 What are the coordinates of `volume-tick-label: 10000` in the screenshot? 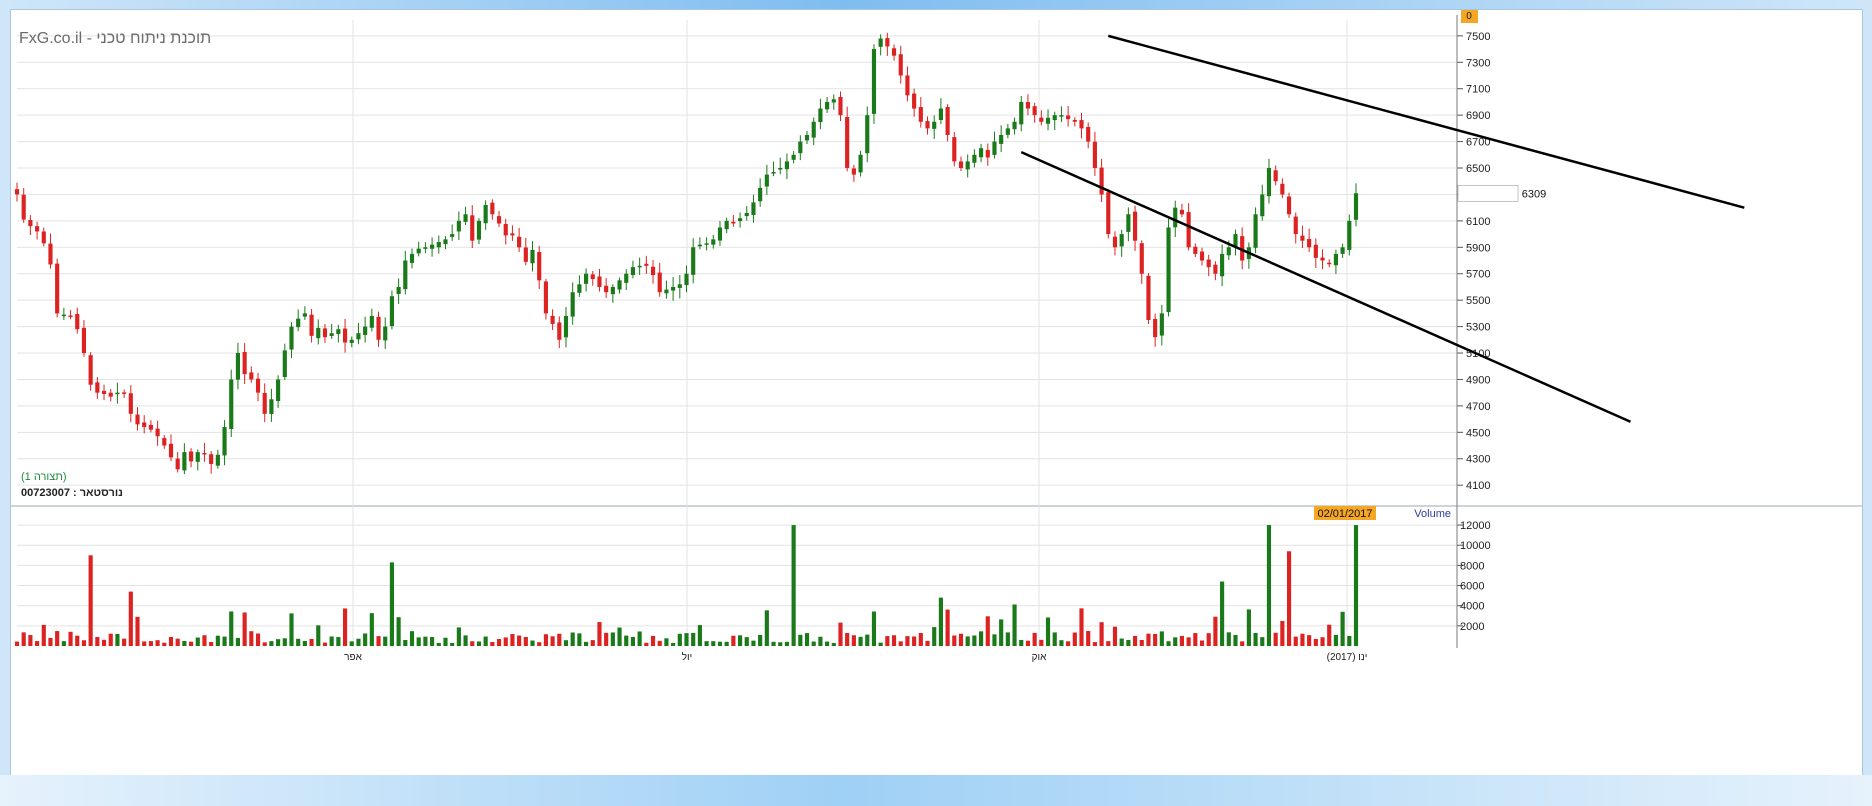 It's located at (1475, 546).